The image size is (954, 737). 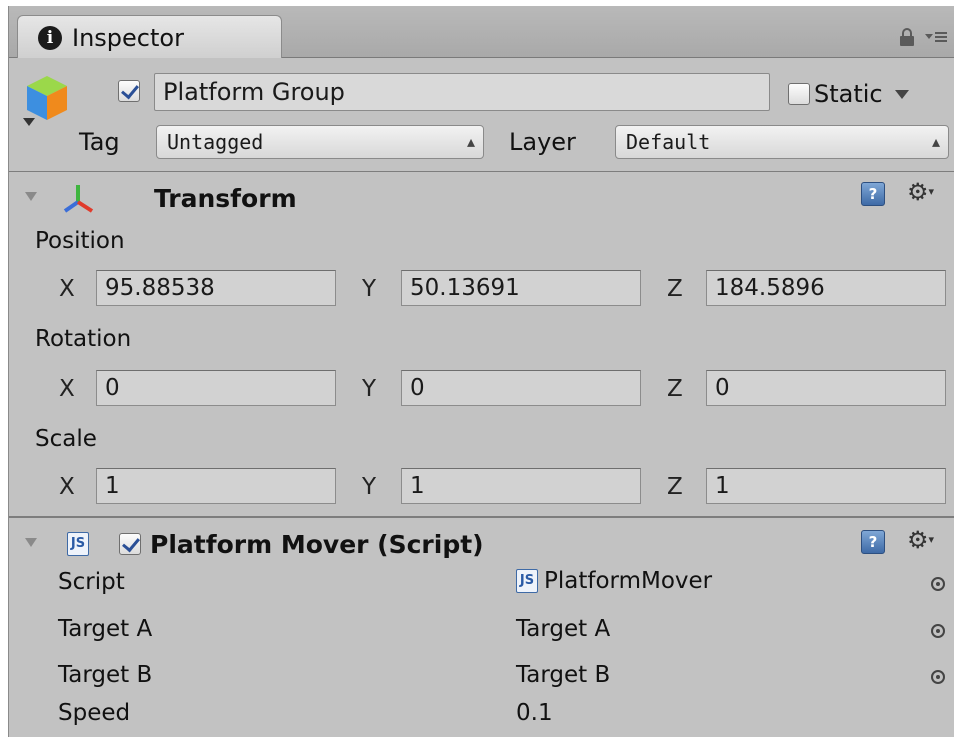 I want to click on layer-label: Layer, so click(x=542, y=142).